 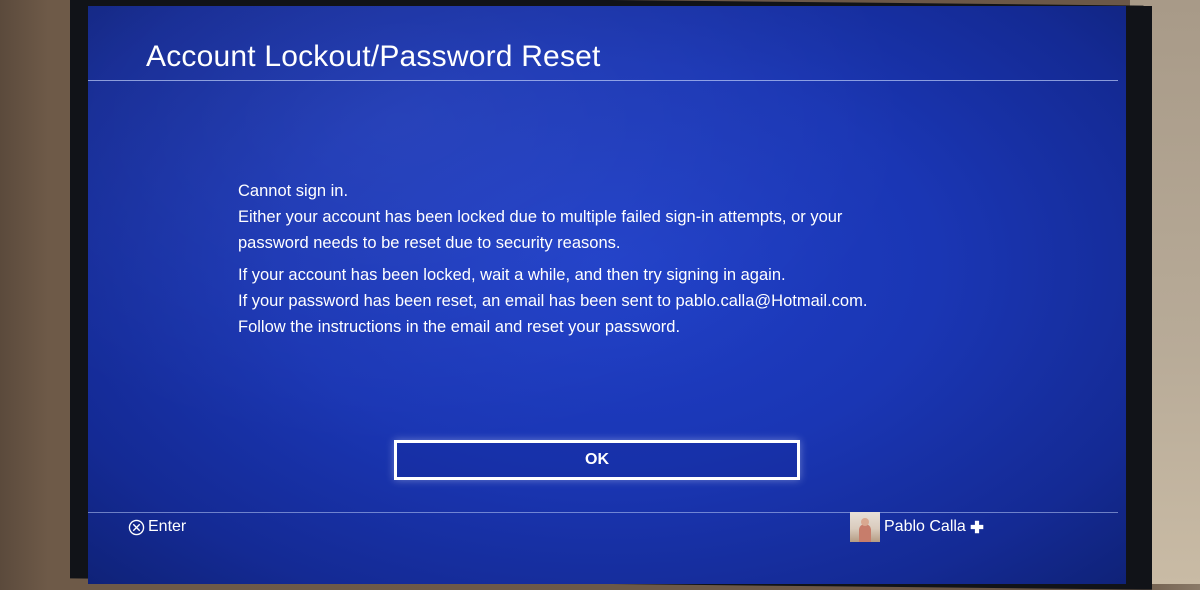 What do you see at coordinates (977, 527) in the screenshot?
I see `playstation-plus-icon` at bounding box center [977, 527].